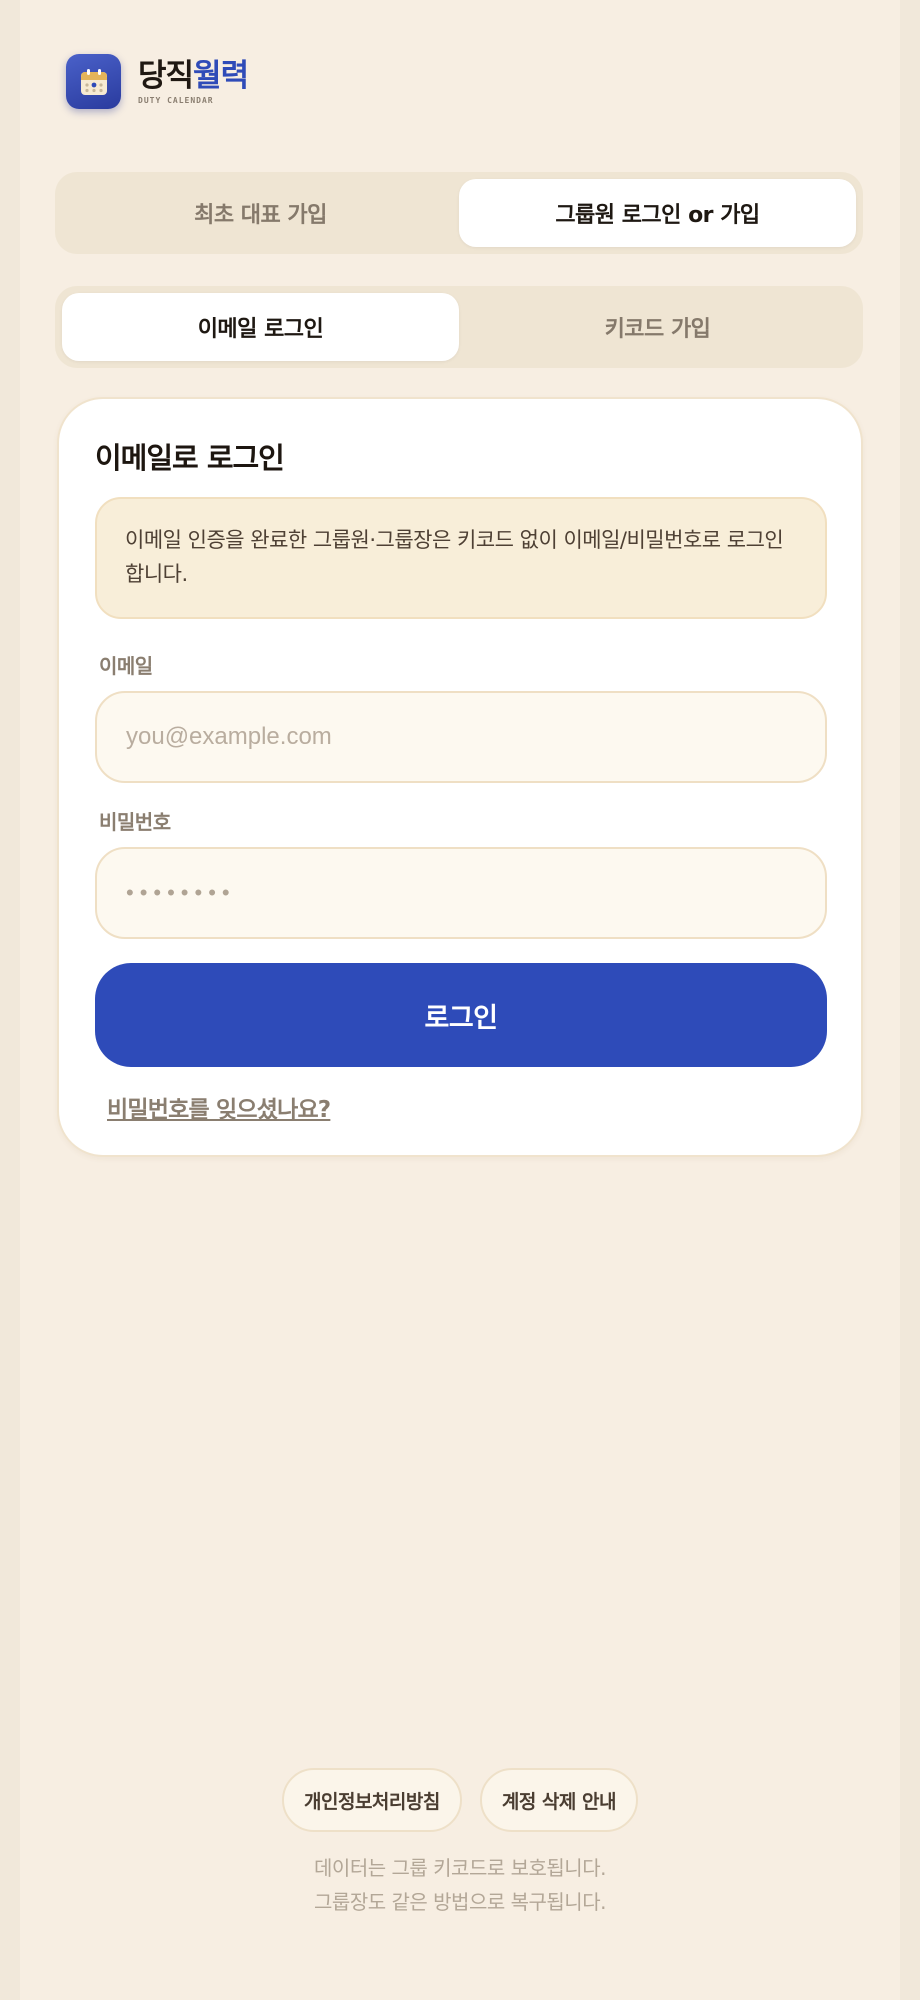 This screenshot has height=2000, width=920. What do you see at coordinates (461, 737) in the screenshot?
I see `email-input` at bounding box center [461, 737].